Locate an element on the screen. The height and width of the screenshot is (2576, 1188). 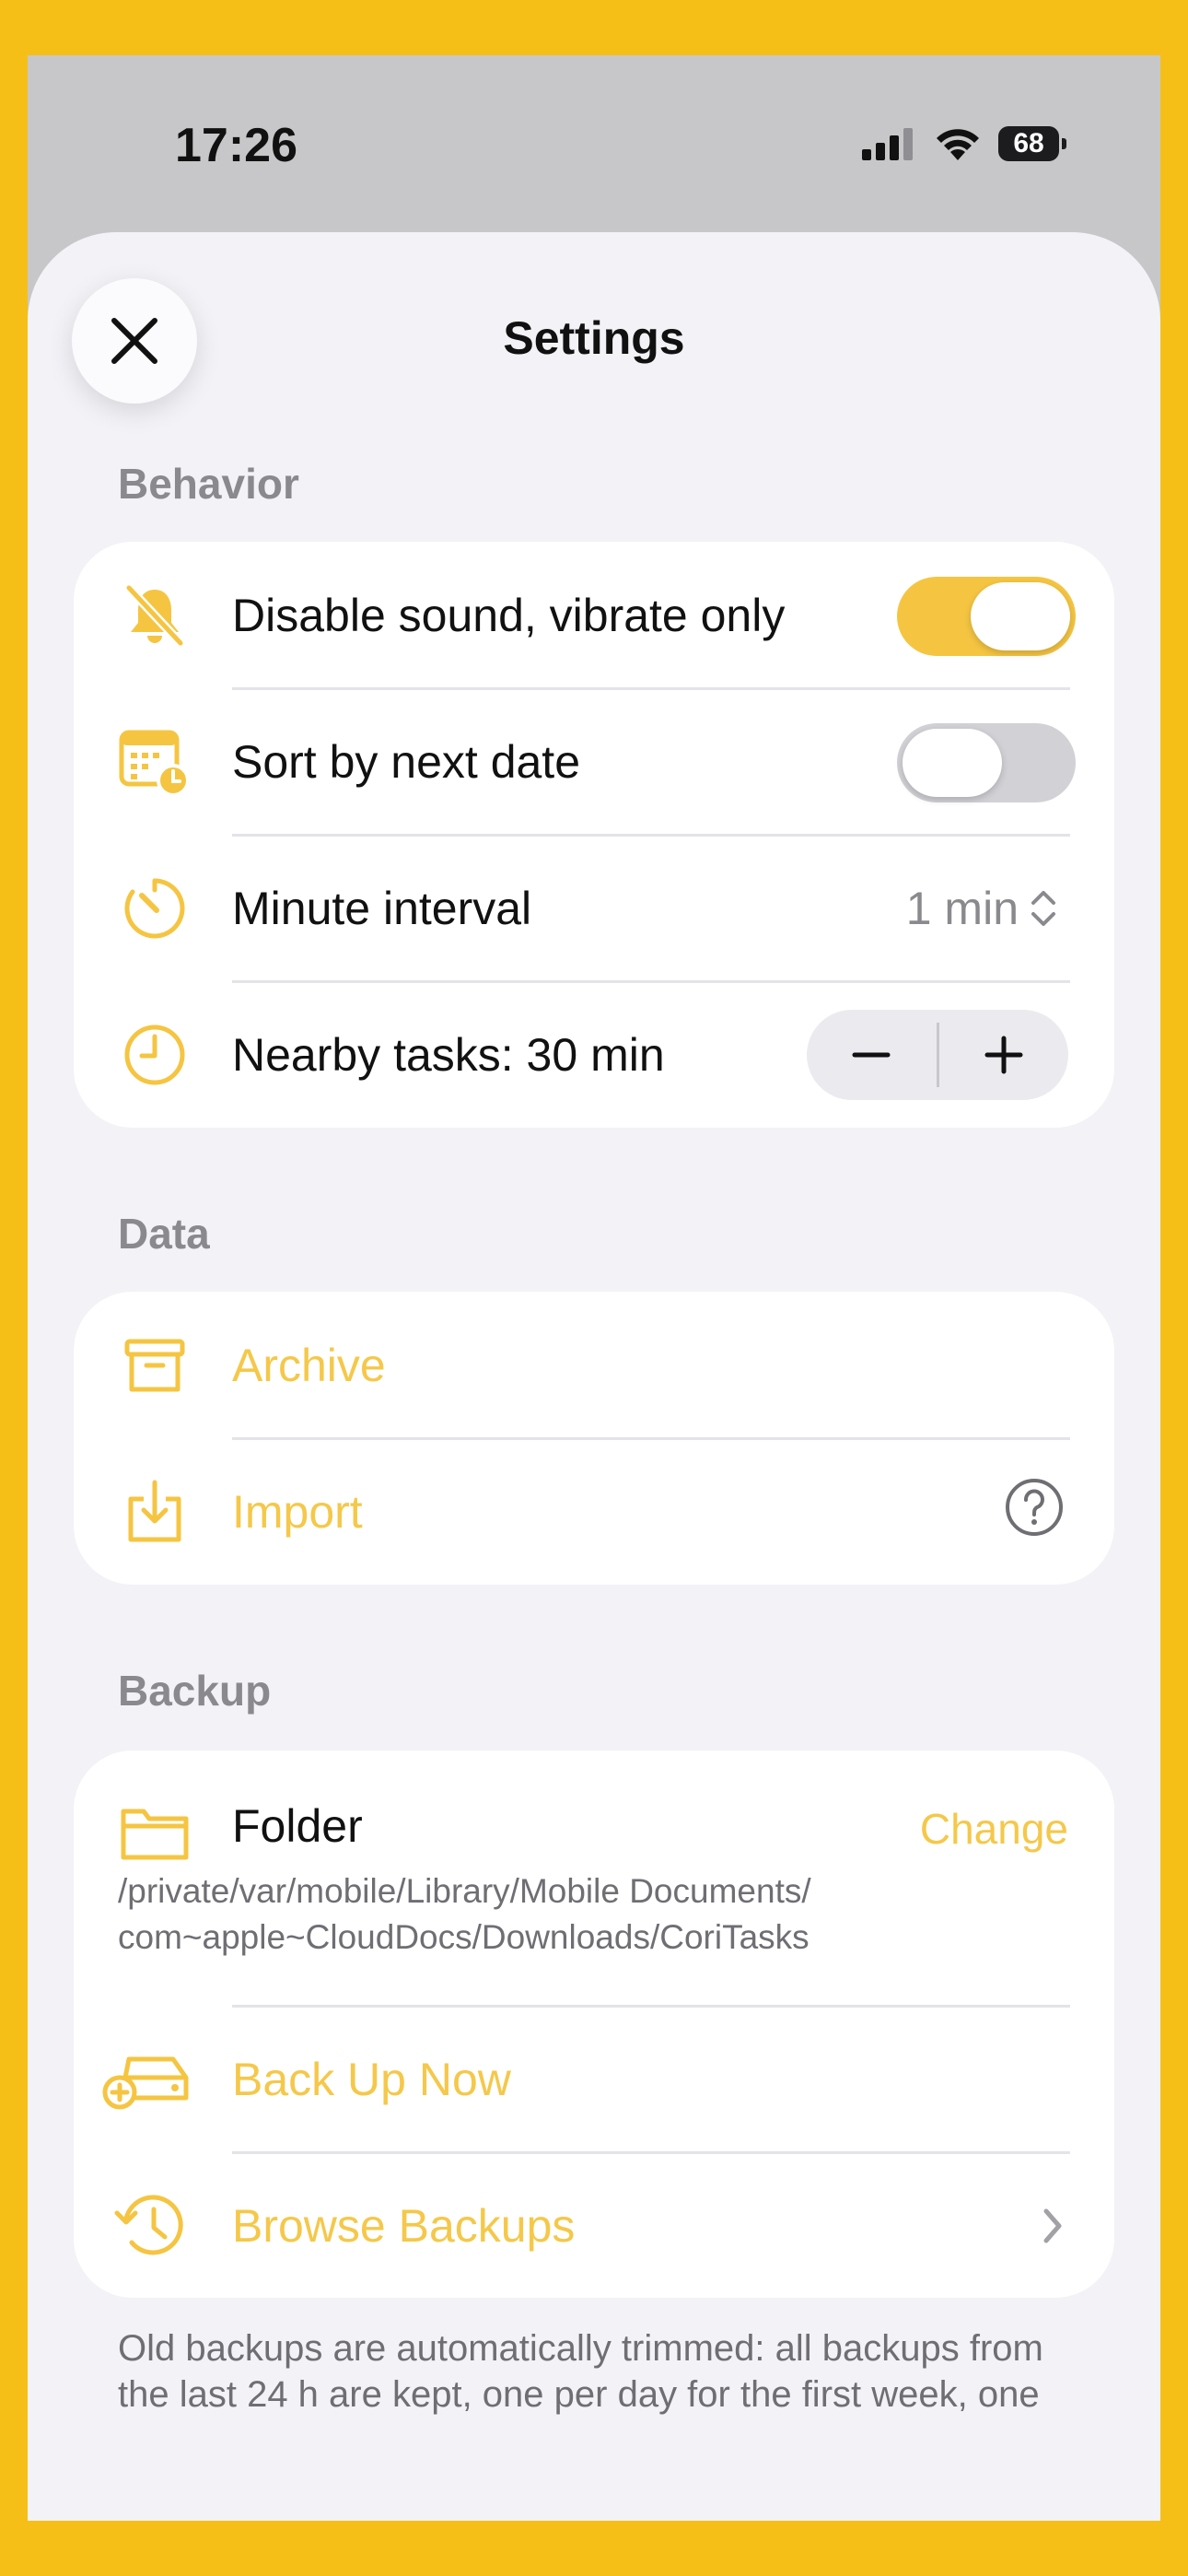
section-label-backup: Backup is located at coordinates (195, 1691).